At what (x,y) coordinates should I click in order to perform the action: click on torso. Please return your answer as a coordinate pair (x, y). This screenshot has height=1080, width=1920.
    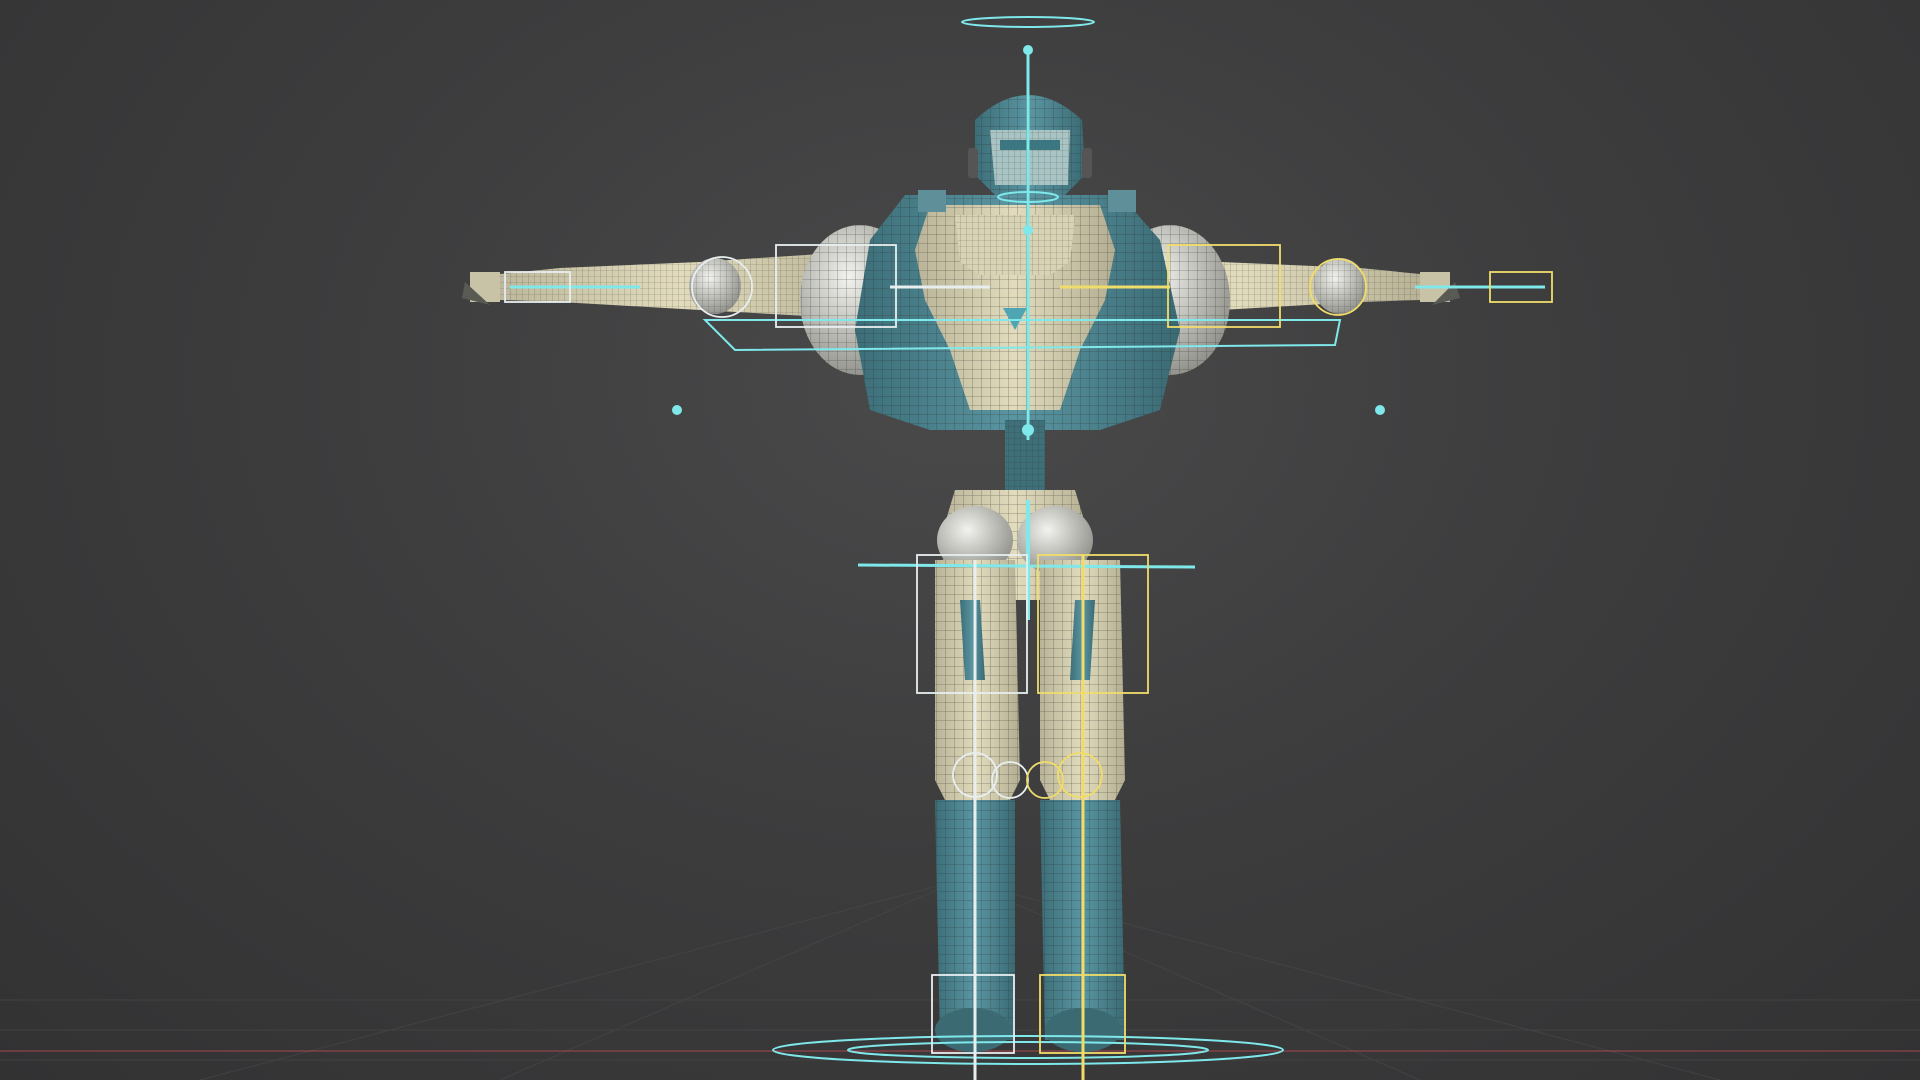
    Looking at the image, I should click on (1017, 310).